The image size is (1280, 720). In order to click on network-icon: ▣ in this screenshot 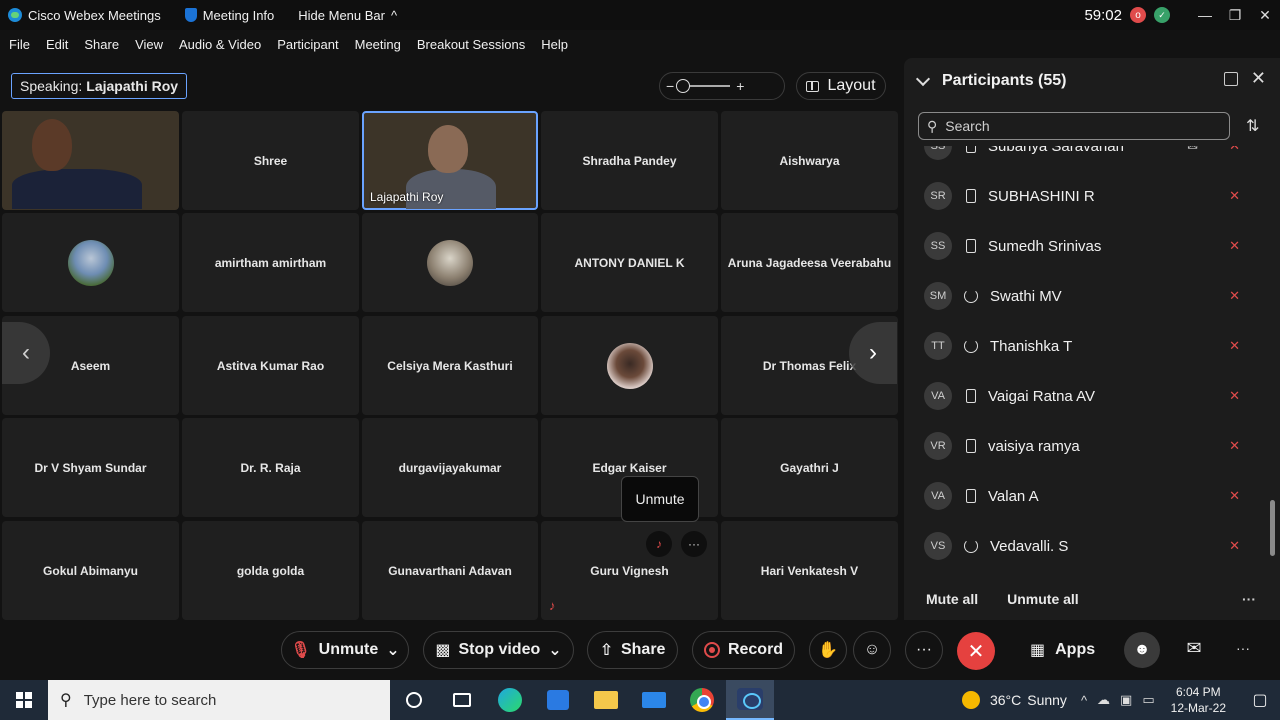, I will do `click(1126, 700)`.